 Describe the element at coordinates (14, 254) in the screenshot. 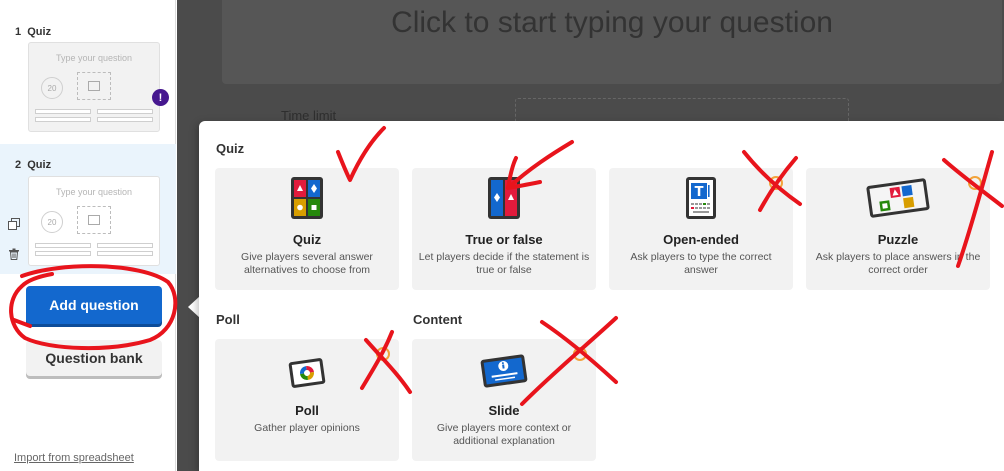

I see `trash-icon` at that location.